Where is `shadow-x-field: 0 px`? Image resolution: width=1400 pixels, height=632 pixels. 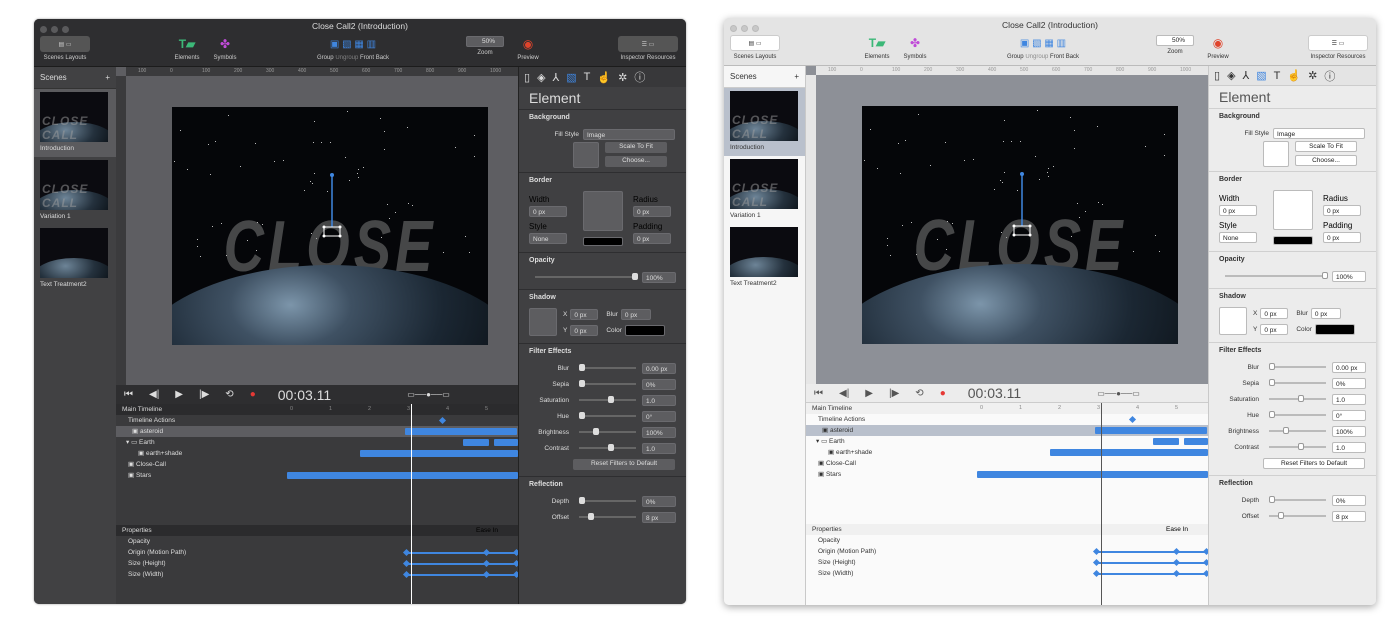
shadow-x-field: 0 px is located at coordinates (584, 314).